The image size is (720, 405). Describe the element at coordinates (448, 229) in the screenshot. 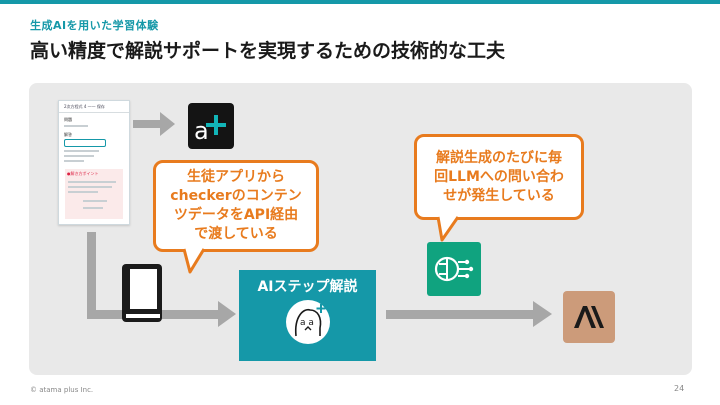

I see `bubble-right-tail` at that location.